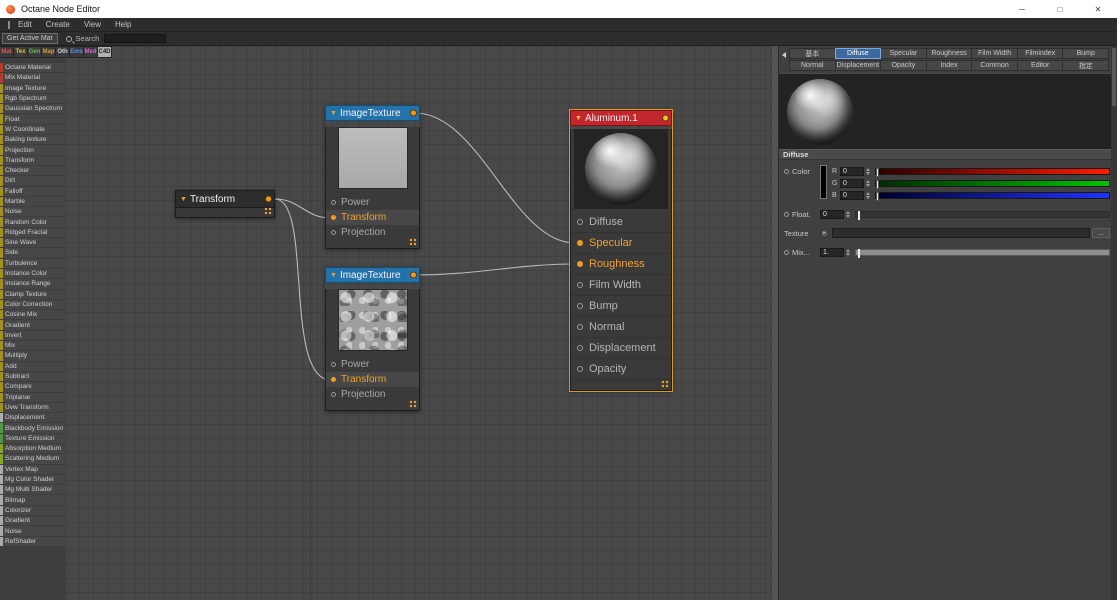  Describe the element at coordinates (621, 243) in the screenshot. I see `node-input-row: Specular` at that location.